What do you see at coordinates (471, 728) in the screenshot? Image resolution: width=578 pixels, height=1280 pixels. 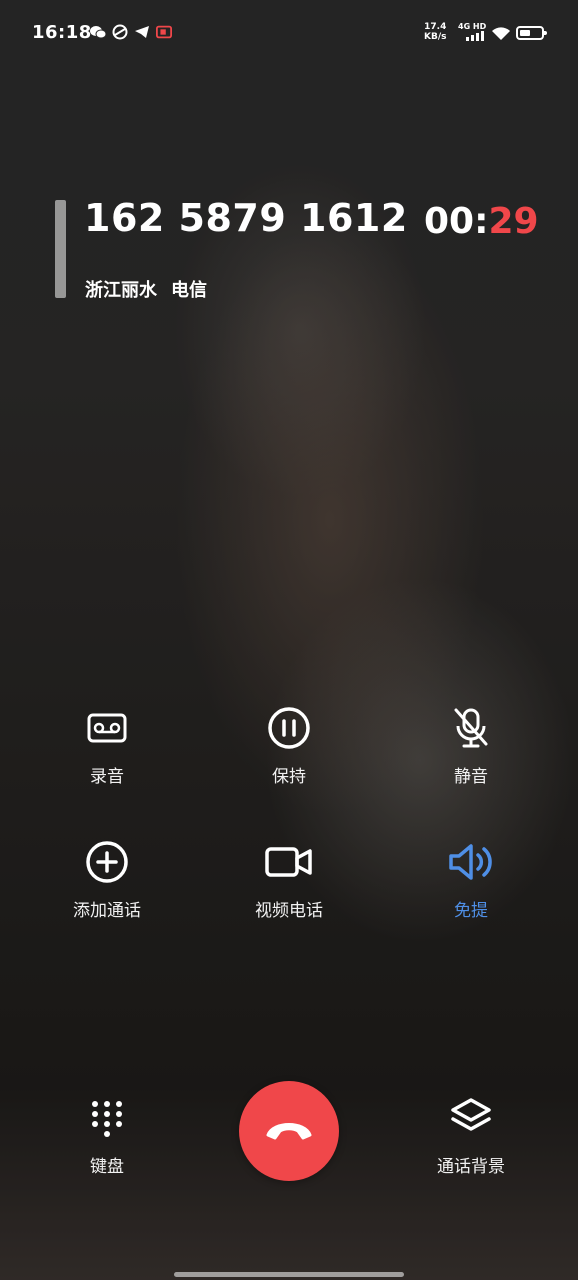 I see `mic-off-icon` at bounding box center [471, 728].